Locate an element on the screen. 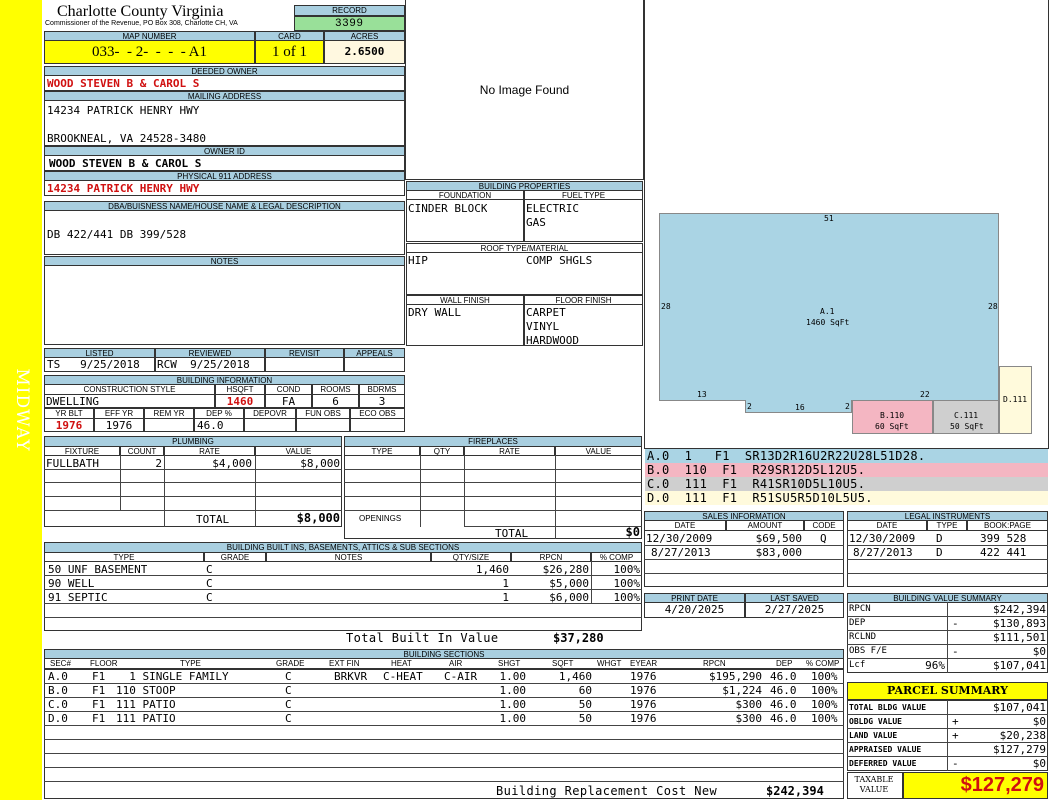  taxable-label: TAXABLE VALUE is located at coordinates (874, 784).